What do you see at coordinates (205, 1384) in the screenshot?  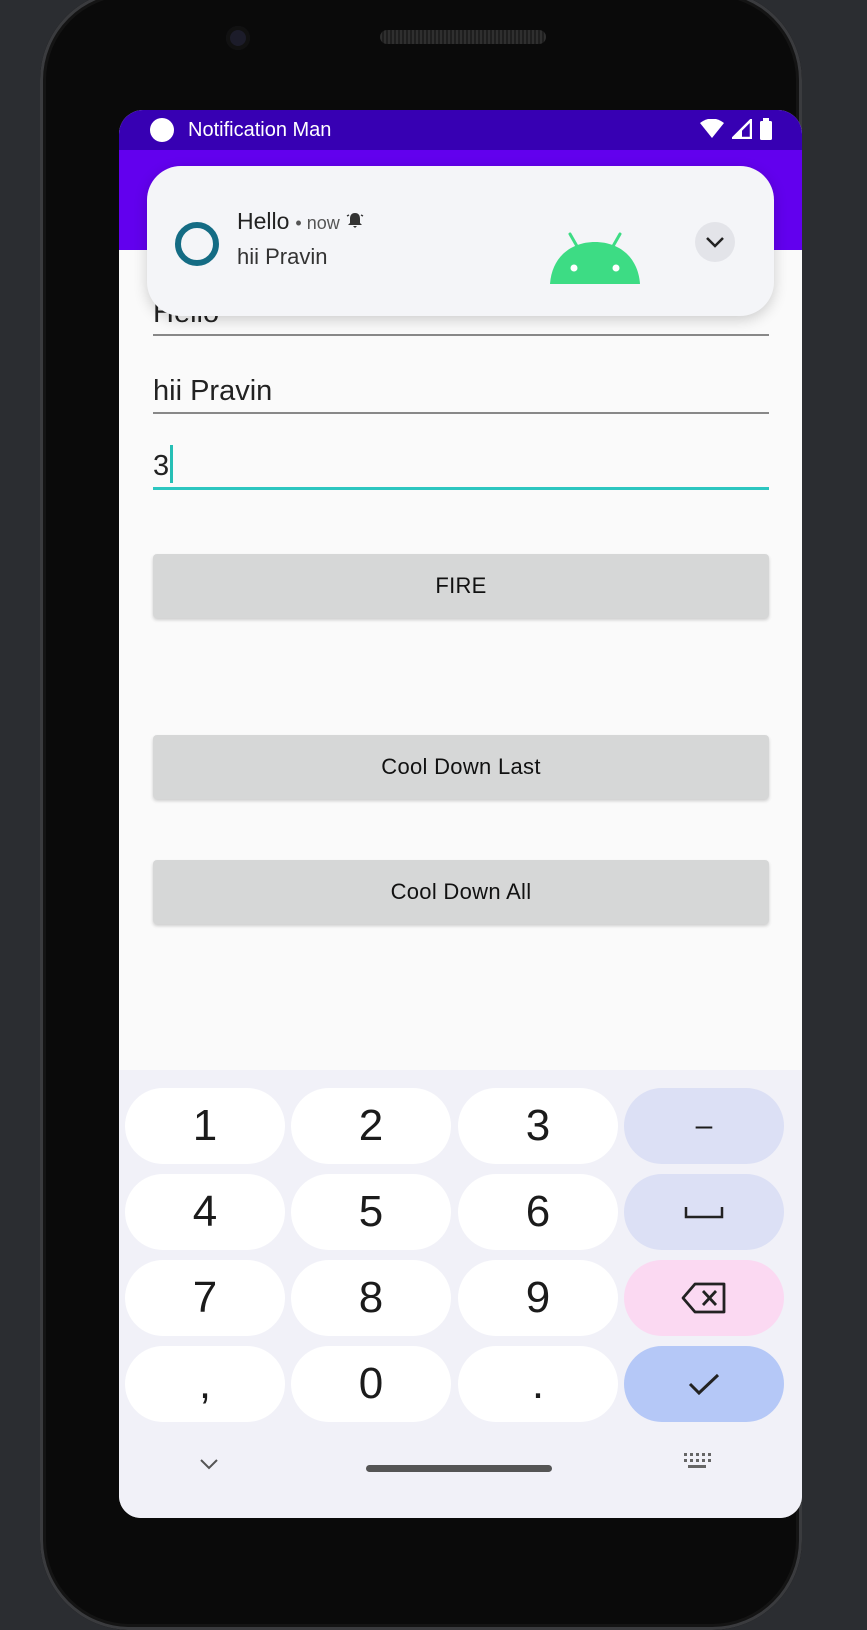 I see `key-comma: ,` at bounding box center [205, 1384].